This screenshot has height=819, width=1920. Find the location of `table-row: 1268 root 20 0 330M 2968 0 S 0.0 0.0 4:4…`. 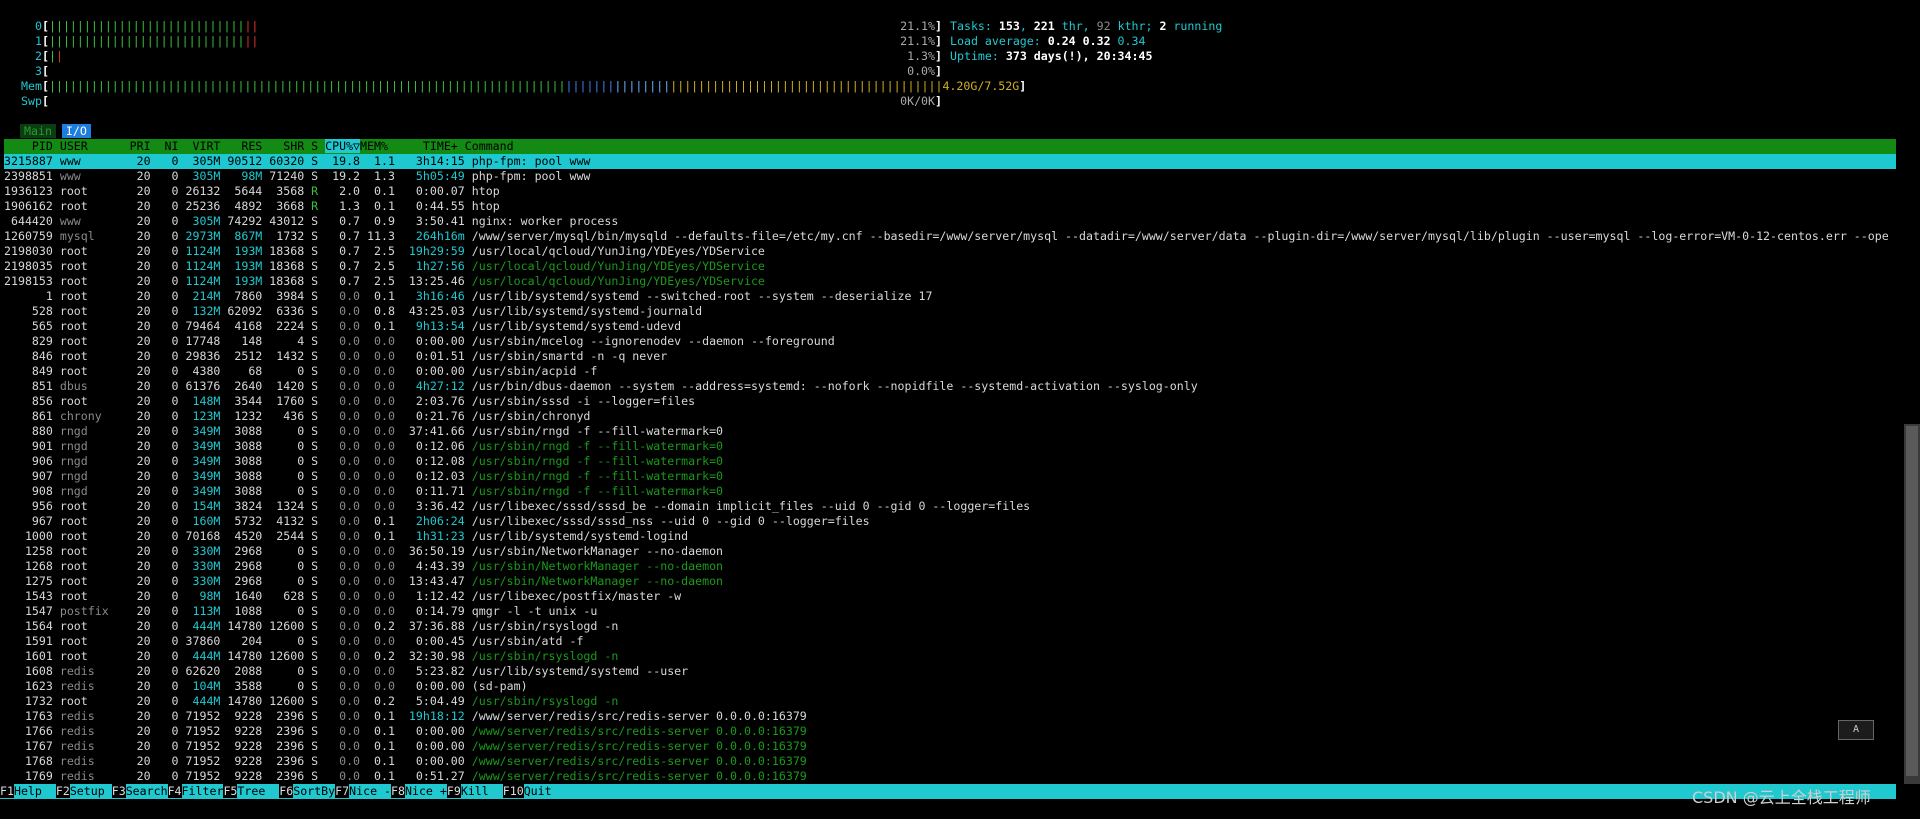

table-row: 1268 root 20 0 330M 2968 0 S 0.0 0.0 4:4… is located at coordinates (950, 566).